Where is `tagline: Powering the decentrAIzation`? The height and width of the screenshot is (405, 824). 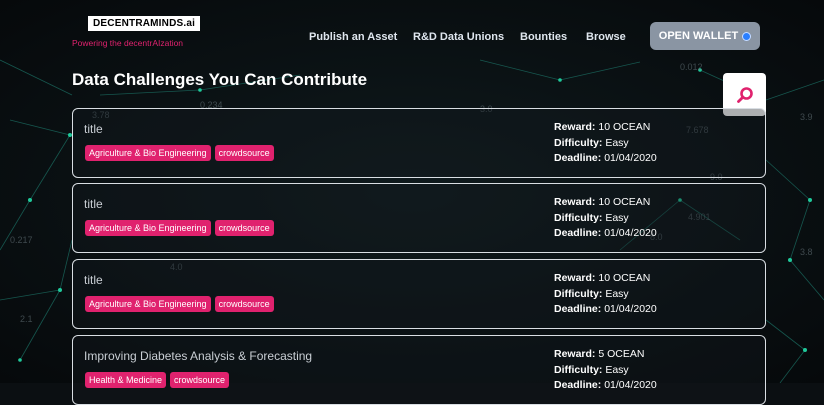 tagline: Powering the decentrAIzation is located at coordinates (128, 43).